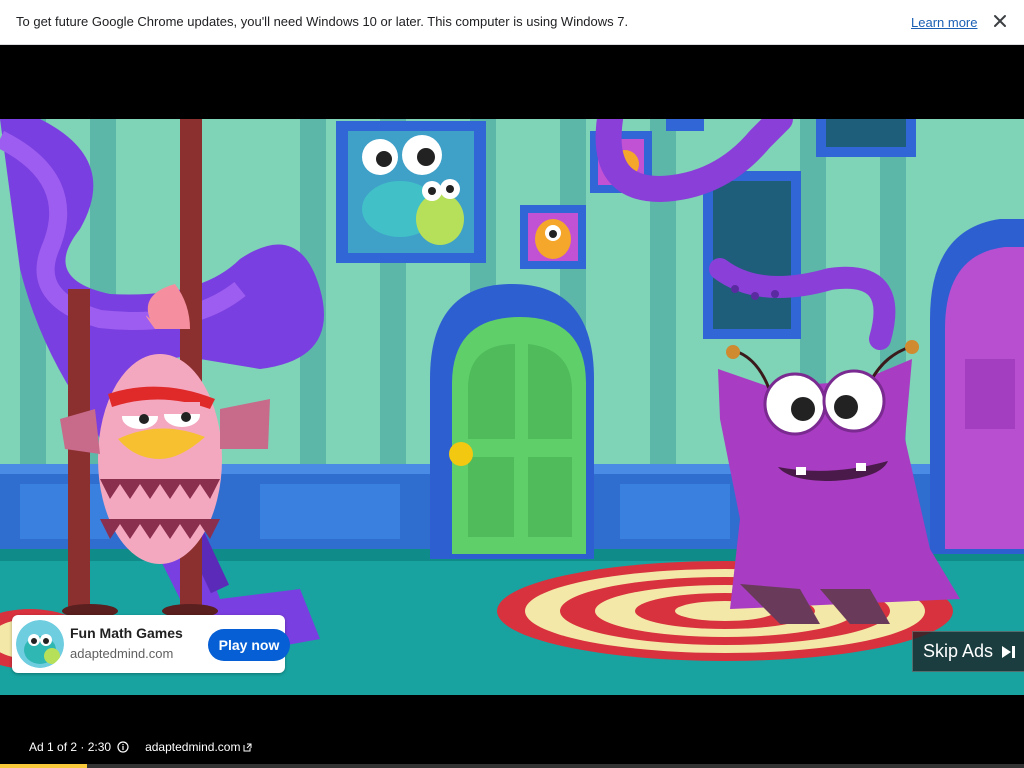 The height and width of the screenshot is (768, 1024). Describe the element at coordinates (1009, 652) in the screenshot. I see `skip-next-icon` at that location.